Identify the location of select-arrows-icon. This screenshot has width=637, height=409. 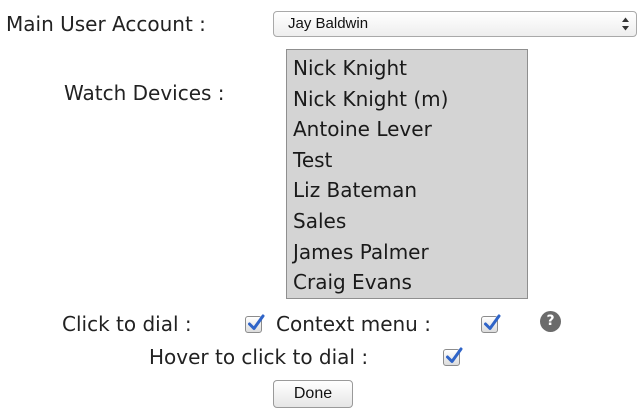
(625, 24).